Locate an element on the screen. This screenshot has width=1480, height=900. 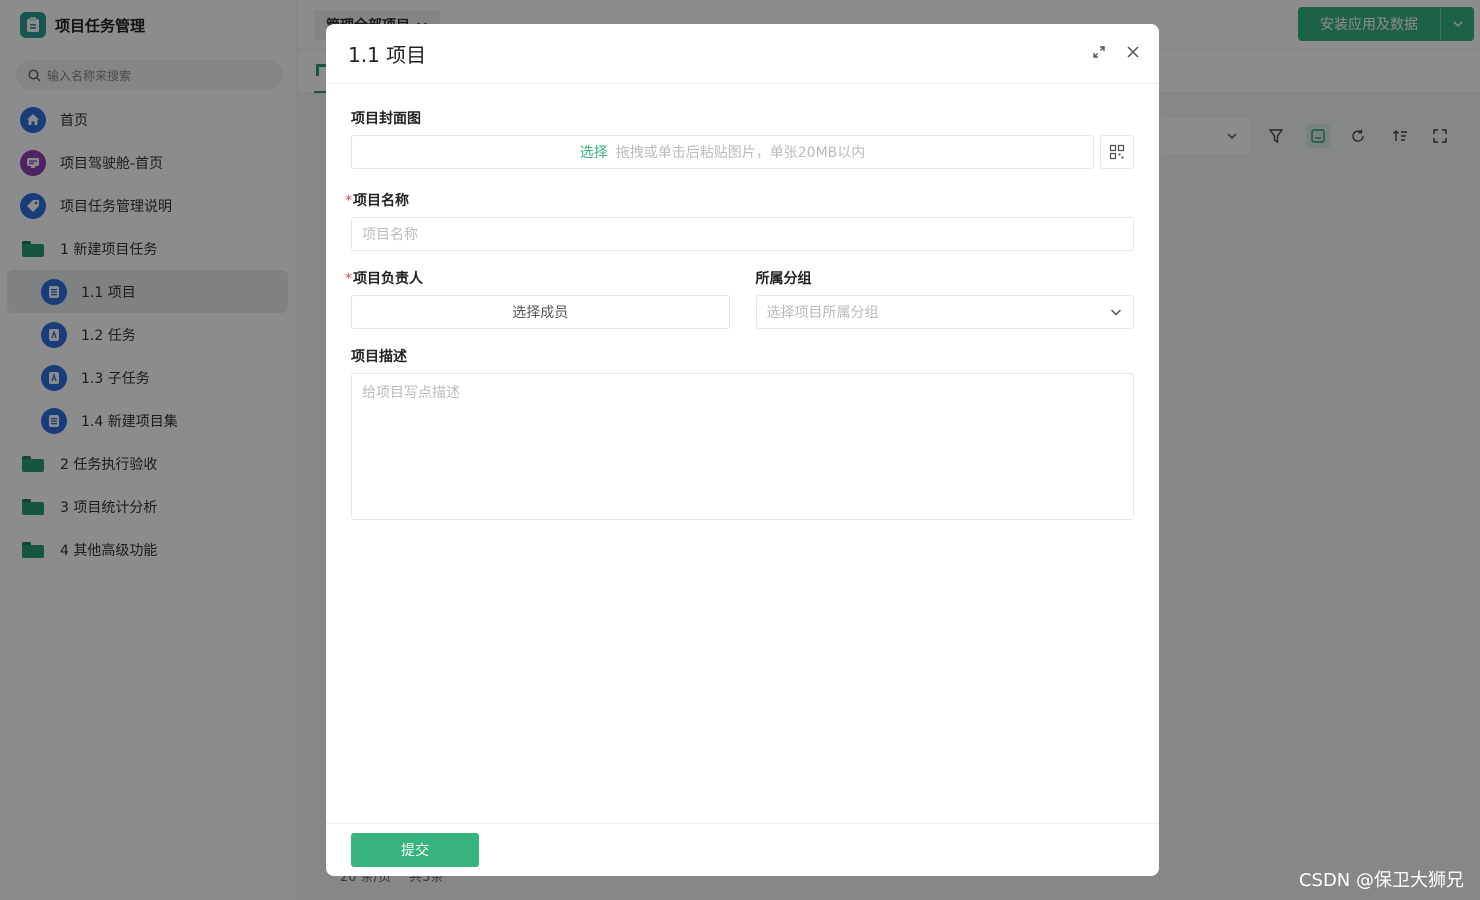
close-icon is located at coordinates (1133, 52).